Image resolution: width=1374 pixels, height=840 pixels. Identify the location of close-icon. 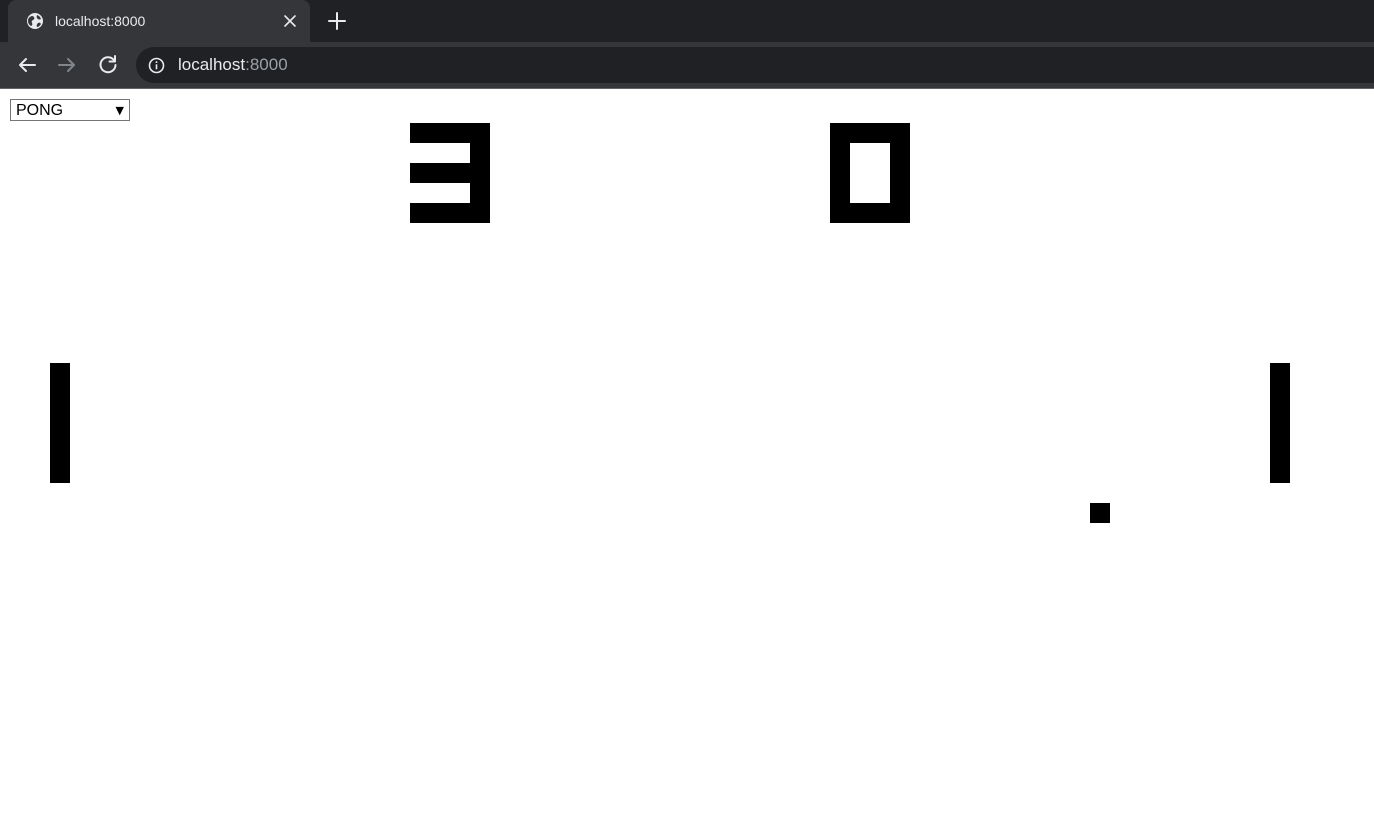
(290, 21).